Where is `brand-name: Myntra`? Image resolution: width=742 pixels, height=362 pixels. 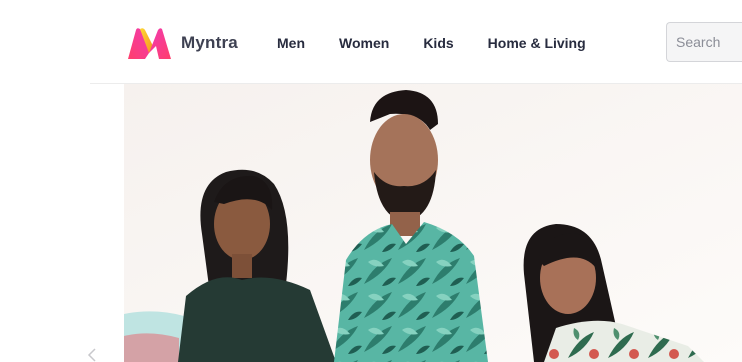
brand-name: Myntra is located at coordinates (209, 42).